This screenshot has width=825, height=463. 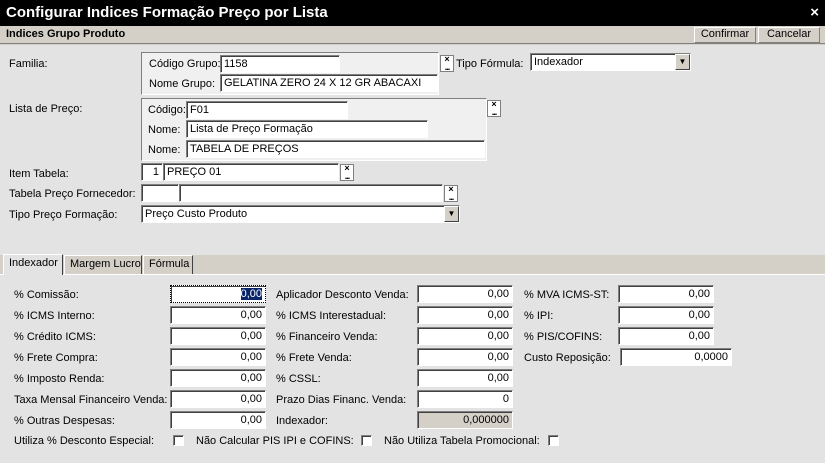 I want to click on desconto-especial-label: Utiliza % Desconto Especial:, so click(x=84, y=441).